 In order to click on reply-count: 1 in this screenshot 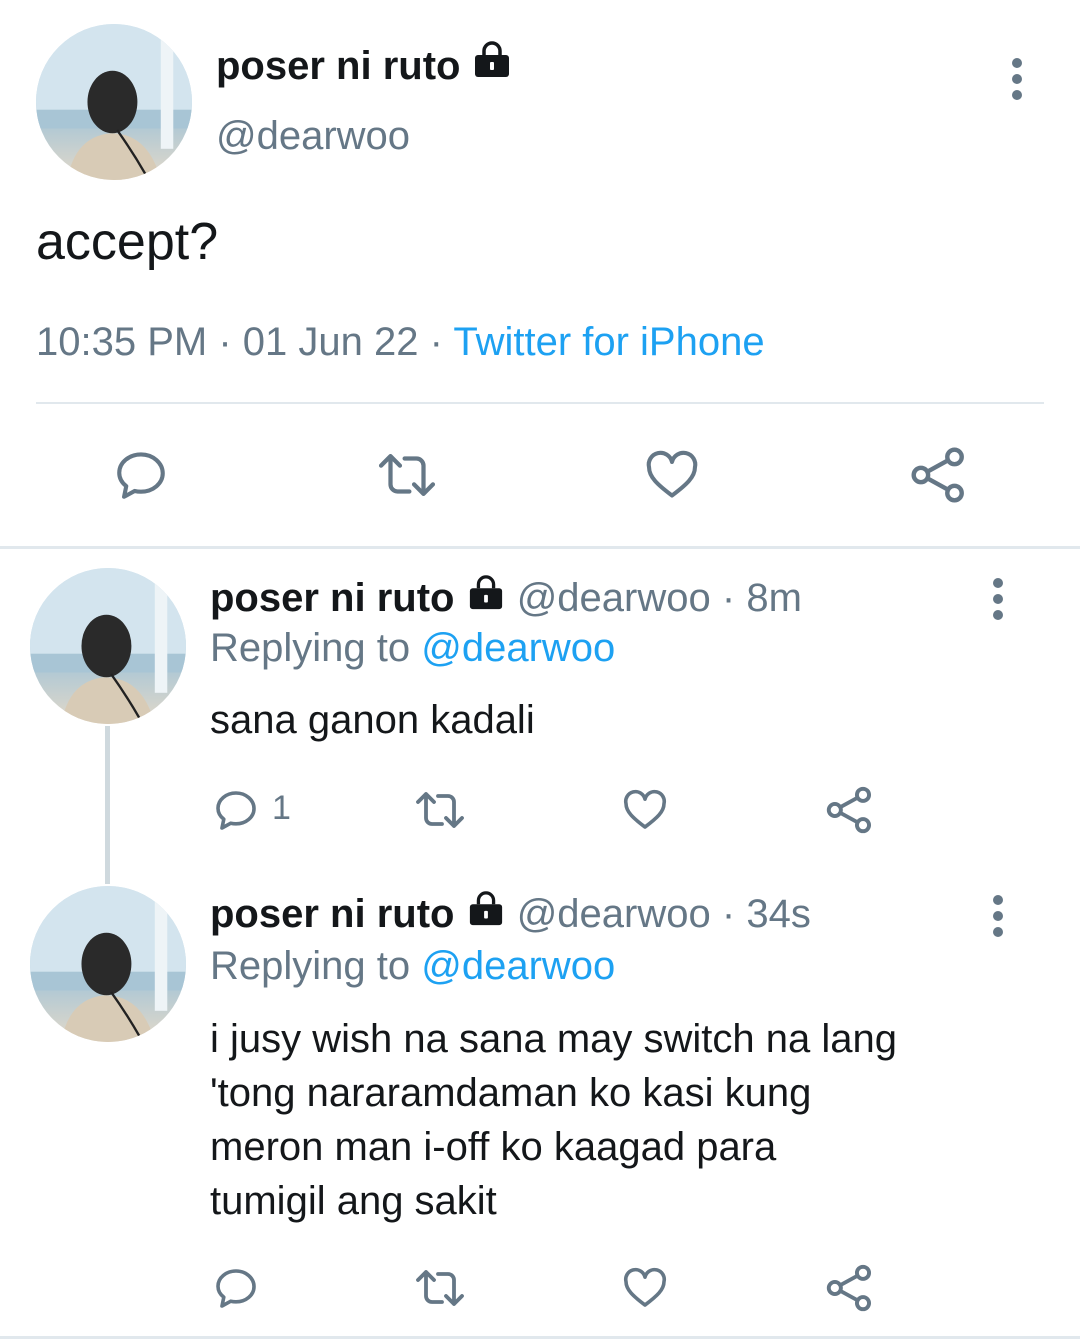, I will do `click(281, 808)`.